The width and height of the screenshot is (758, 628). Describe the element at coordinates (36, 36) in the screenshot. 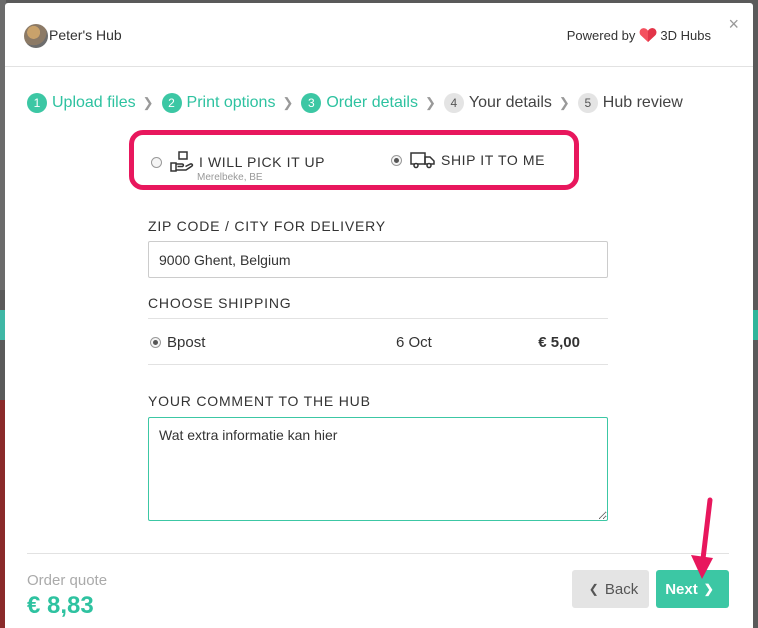

I see `hub-avatar` at that location.